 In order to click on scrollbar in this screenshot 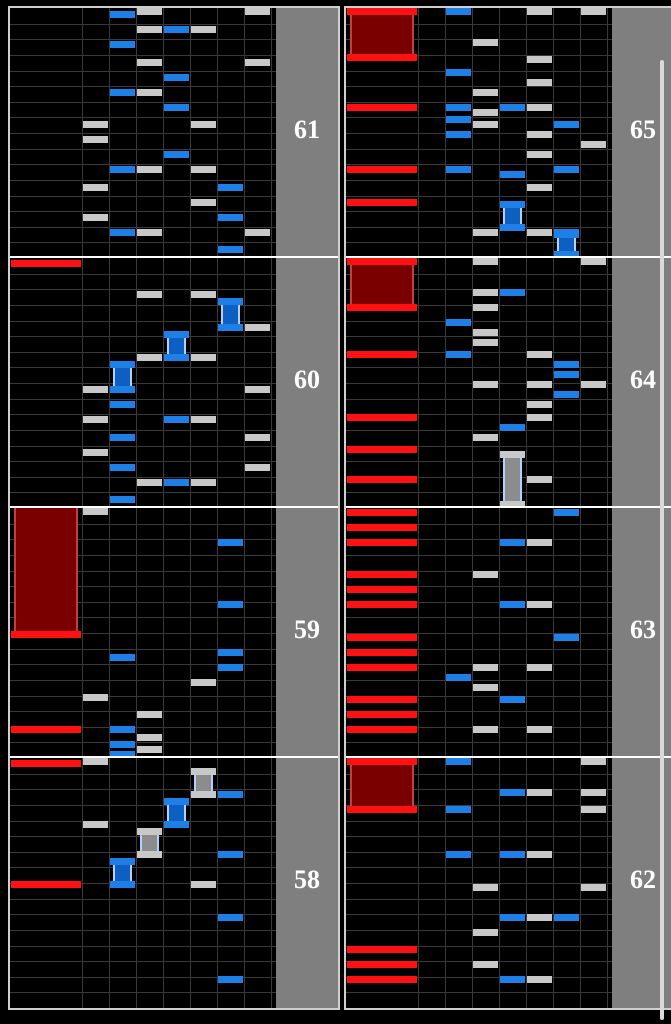, I will do `click(662, 540)`.